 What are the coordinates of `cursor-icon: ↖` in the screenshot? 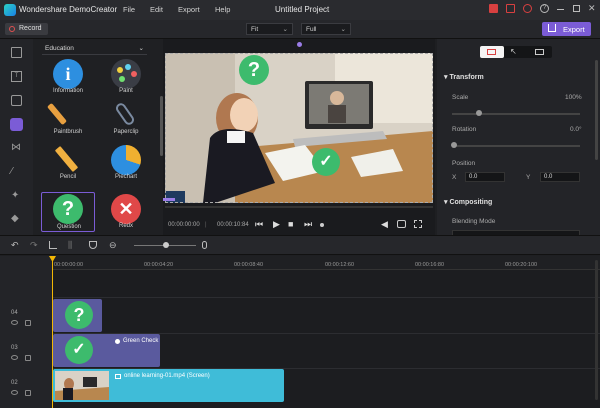 It's located at (513, 51).